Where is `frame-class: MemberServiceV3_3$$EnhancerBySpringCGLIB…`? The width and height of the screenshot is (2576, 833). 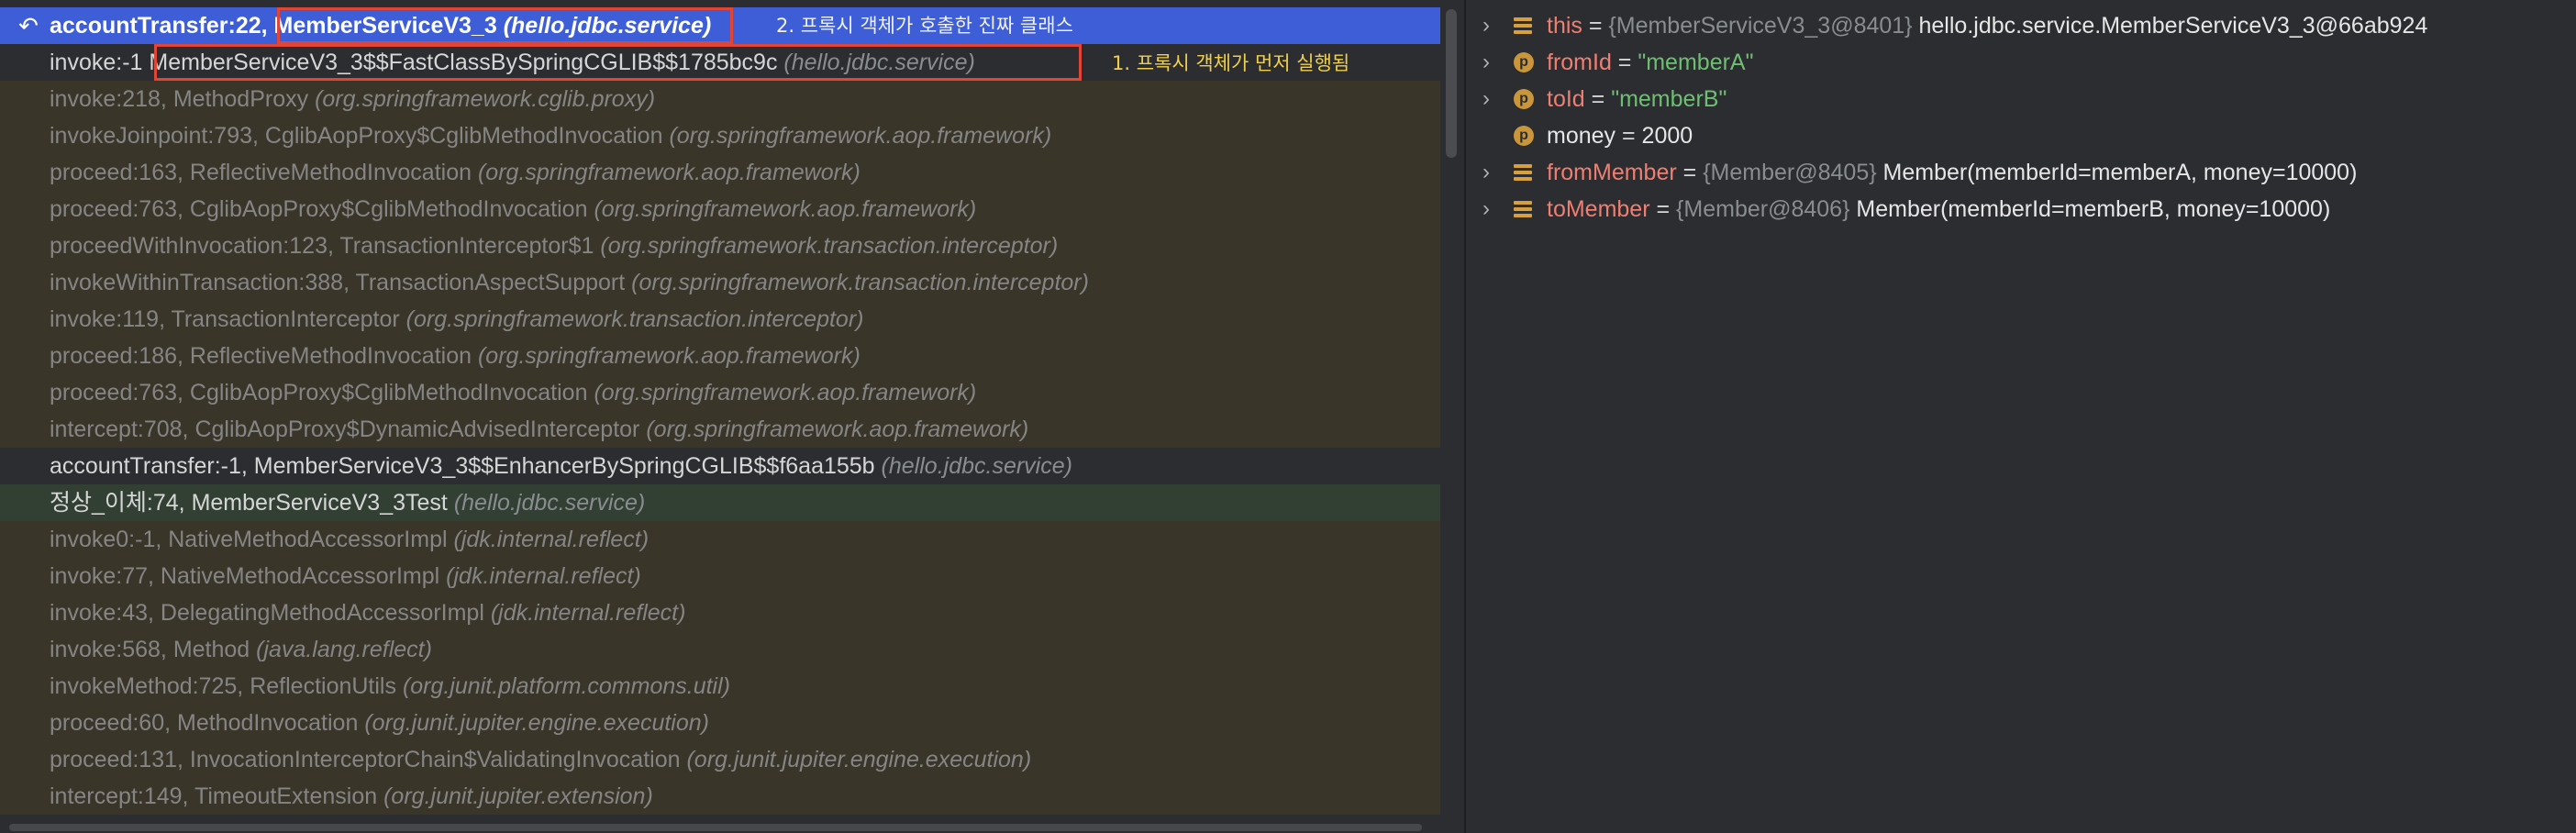 frame-class: MemberServiceV3_3$$EnhancerBySpringCGLIB… is located at coordinates (564, 466).